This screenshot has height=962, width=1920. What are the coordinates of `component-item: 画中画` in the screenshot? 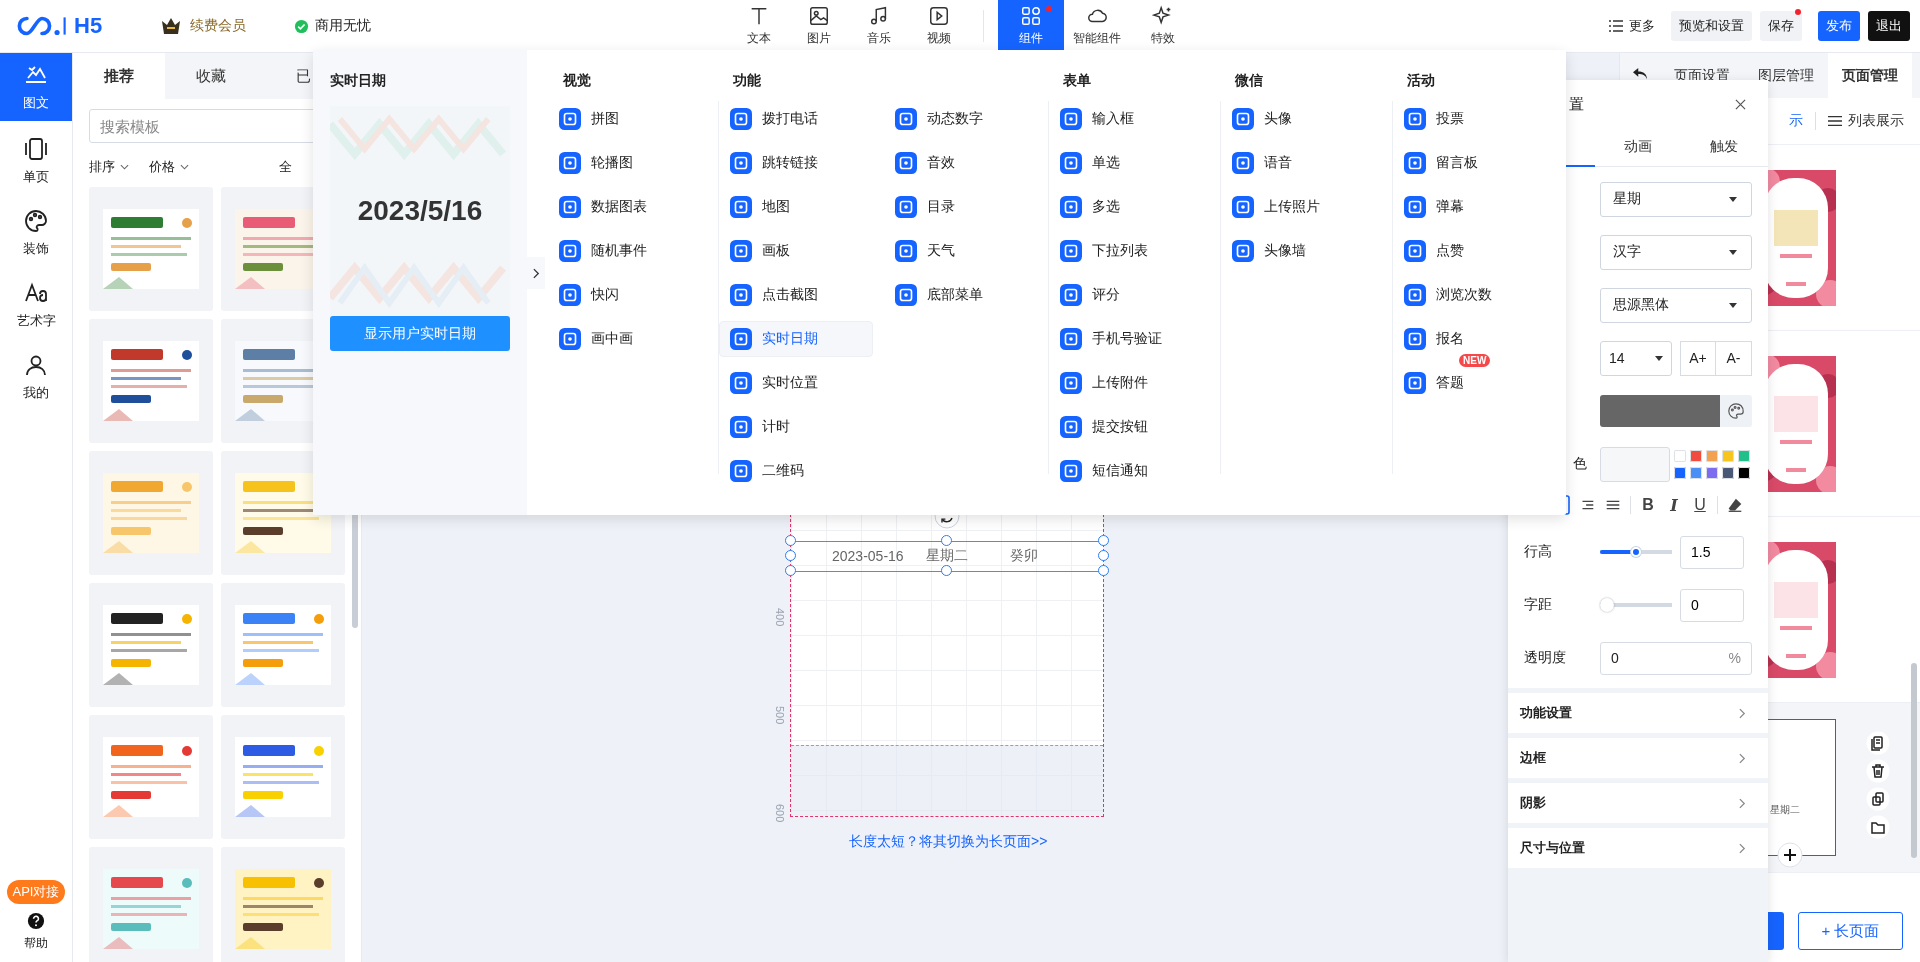 It's located at (630, 339).